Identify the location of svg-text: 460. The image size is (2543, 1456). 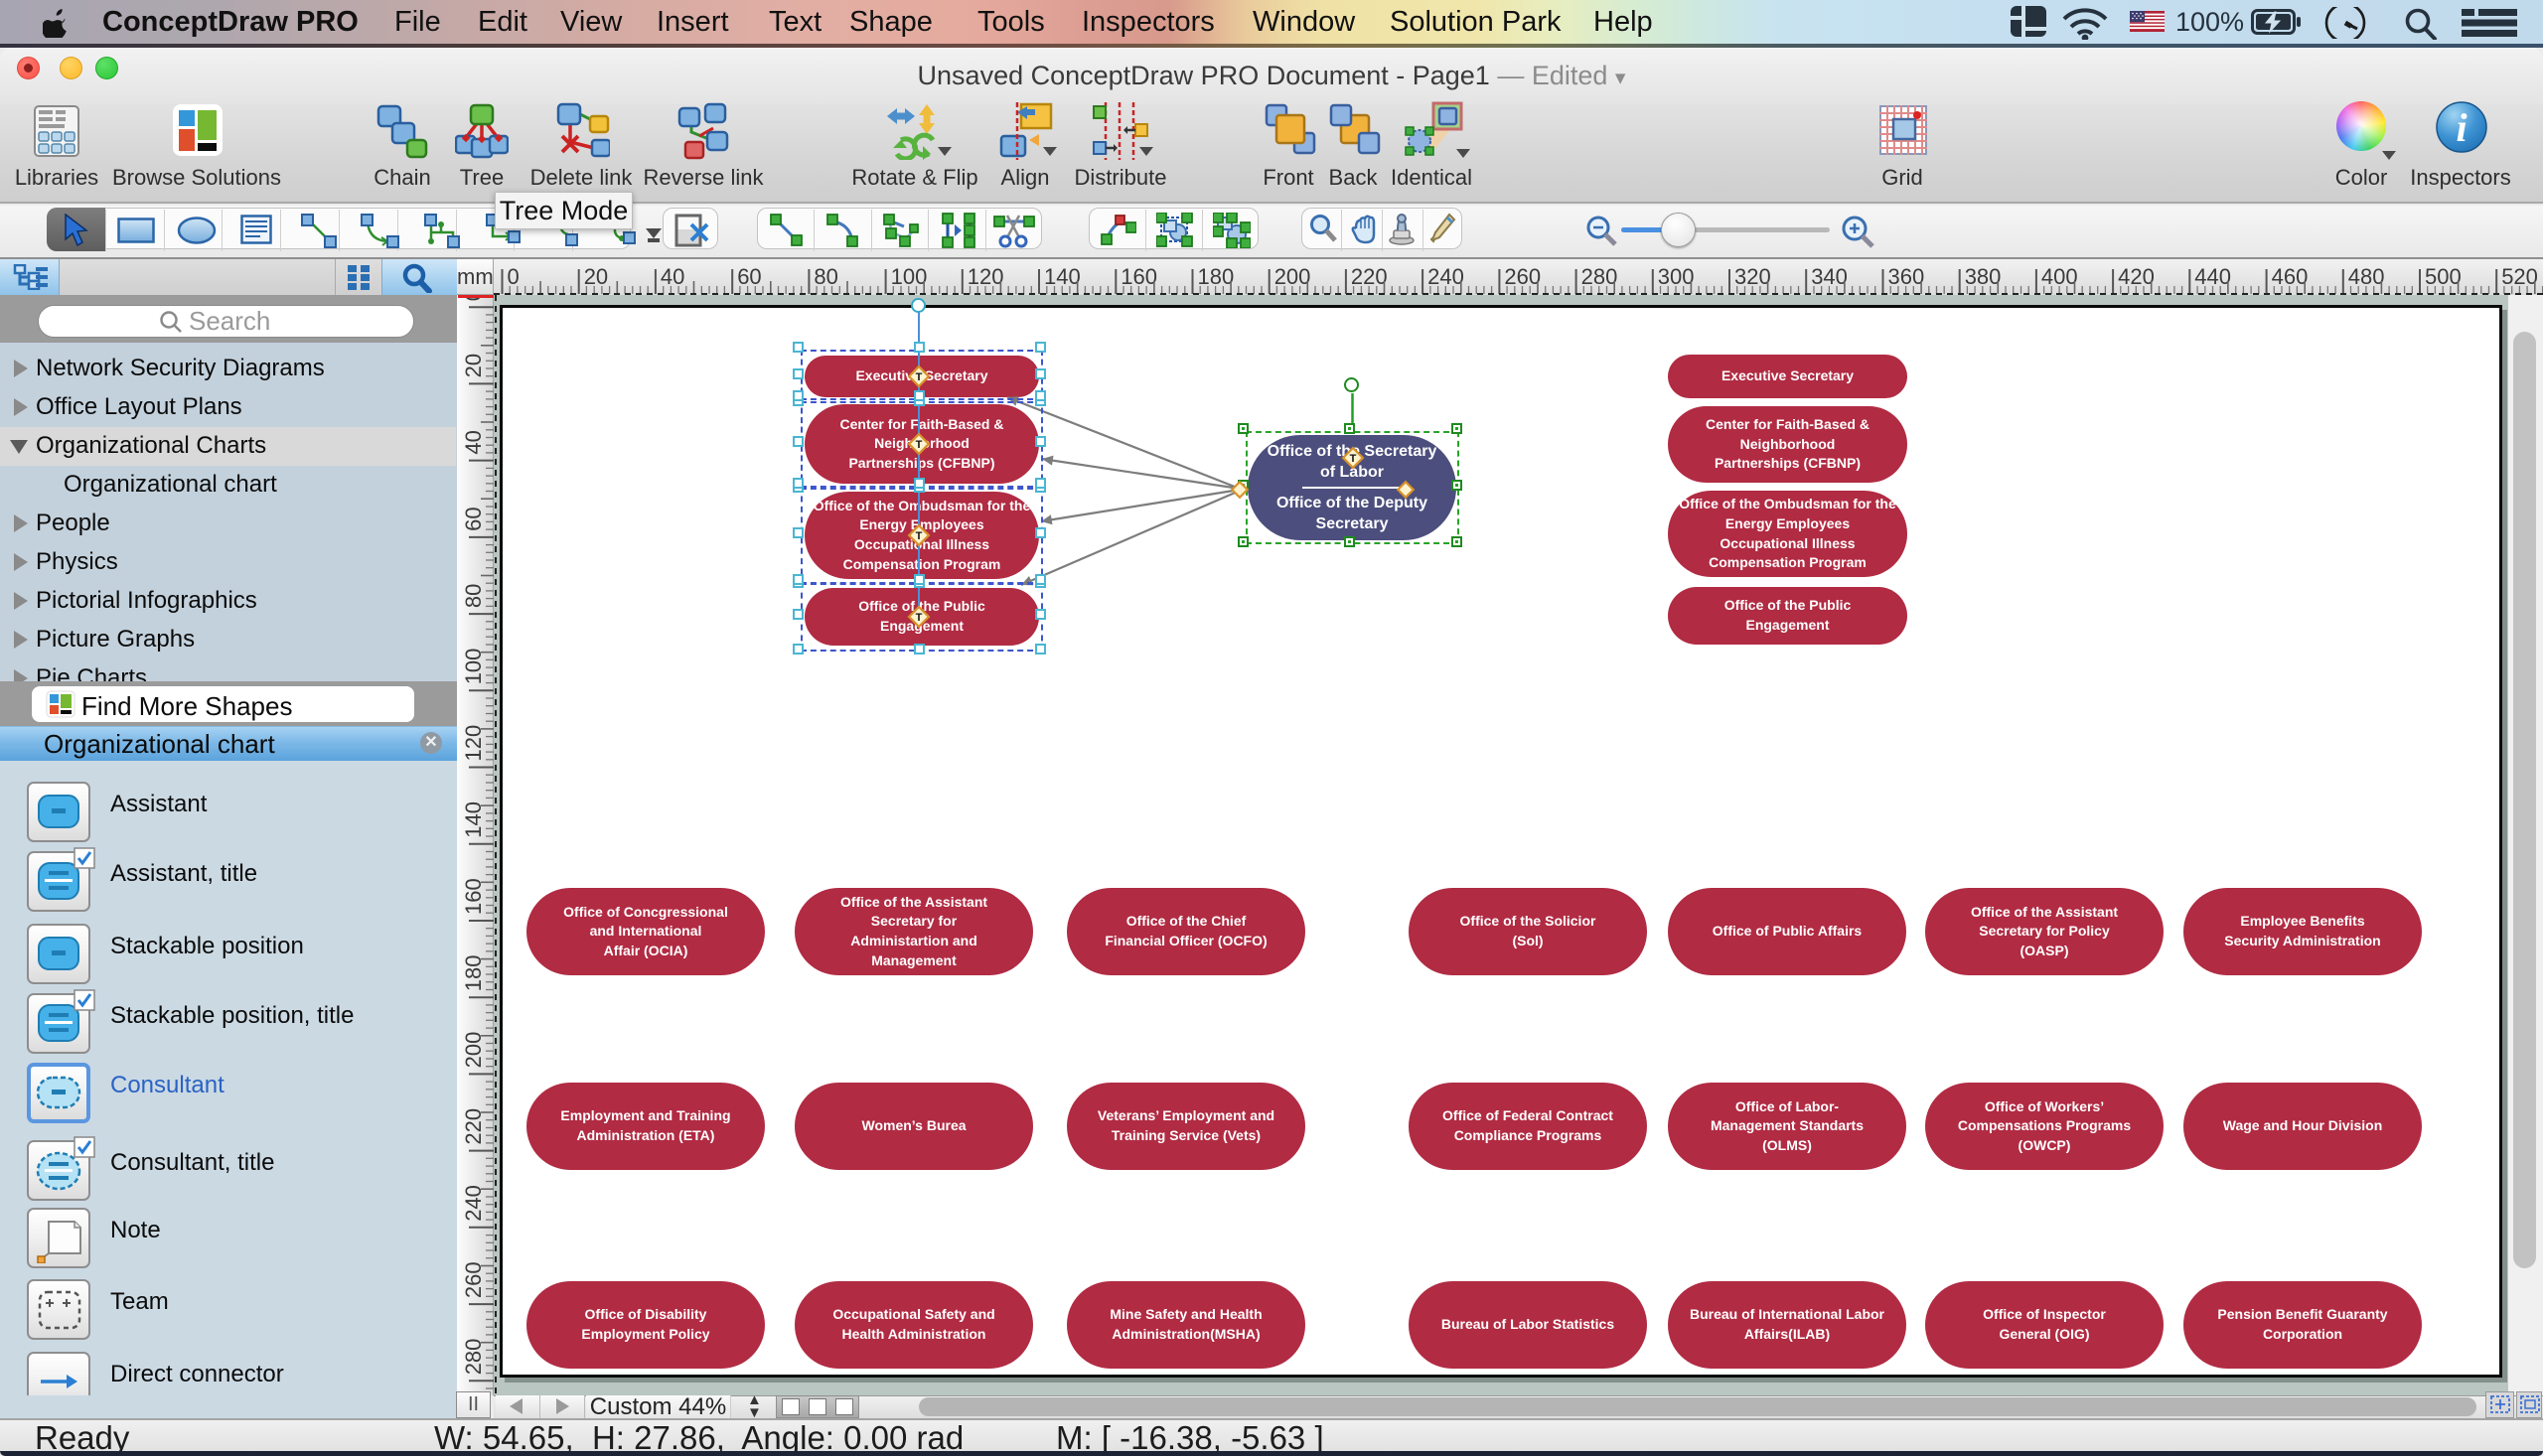
(2290, 276).